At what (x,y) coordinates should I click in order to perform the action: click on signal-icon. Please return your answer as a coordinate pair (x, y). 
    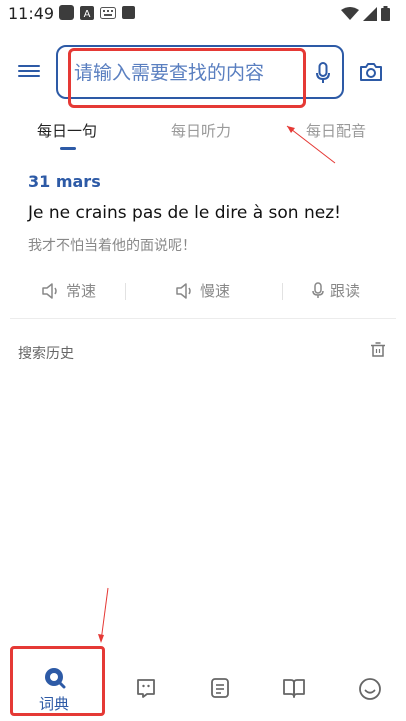
    Looking at the image, I should click on (370, 13).